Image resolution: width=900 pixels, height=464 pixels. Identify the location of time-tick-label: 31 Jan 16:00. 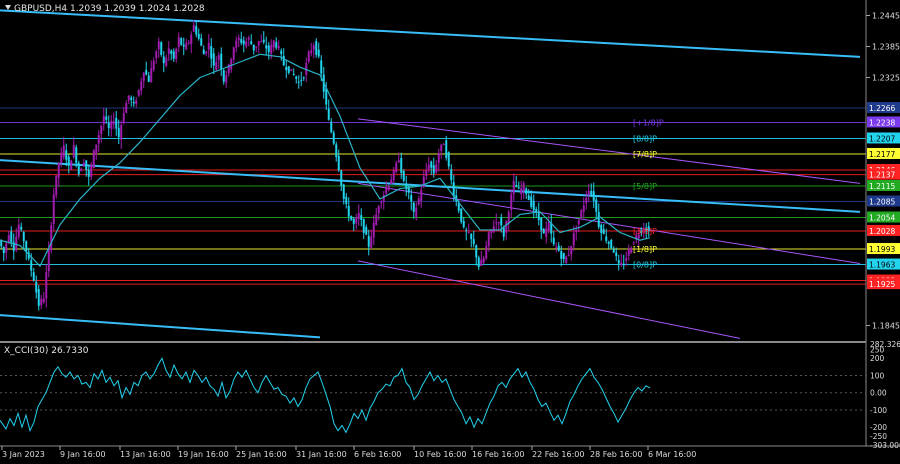
(321, 454).